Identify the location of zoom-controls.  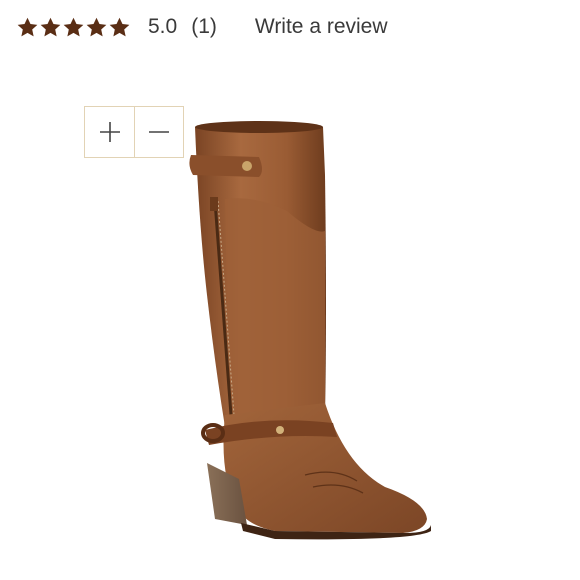
(134, 132).